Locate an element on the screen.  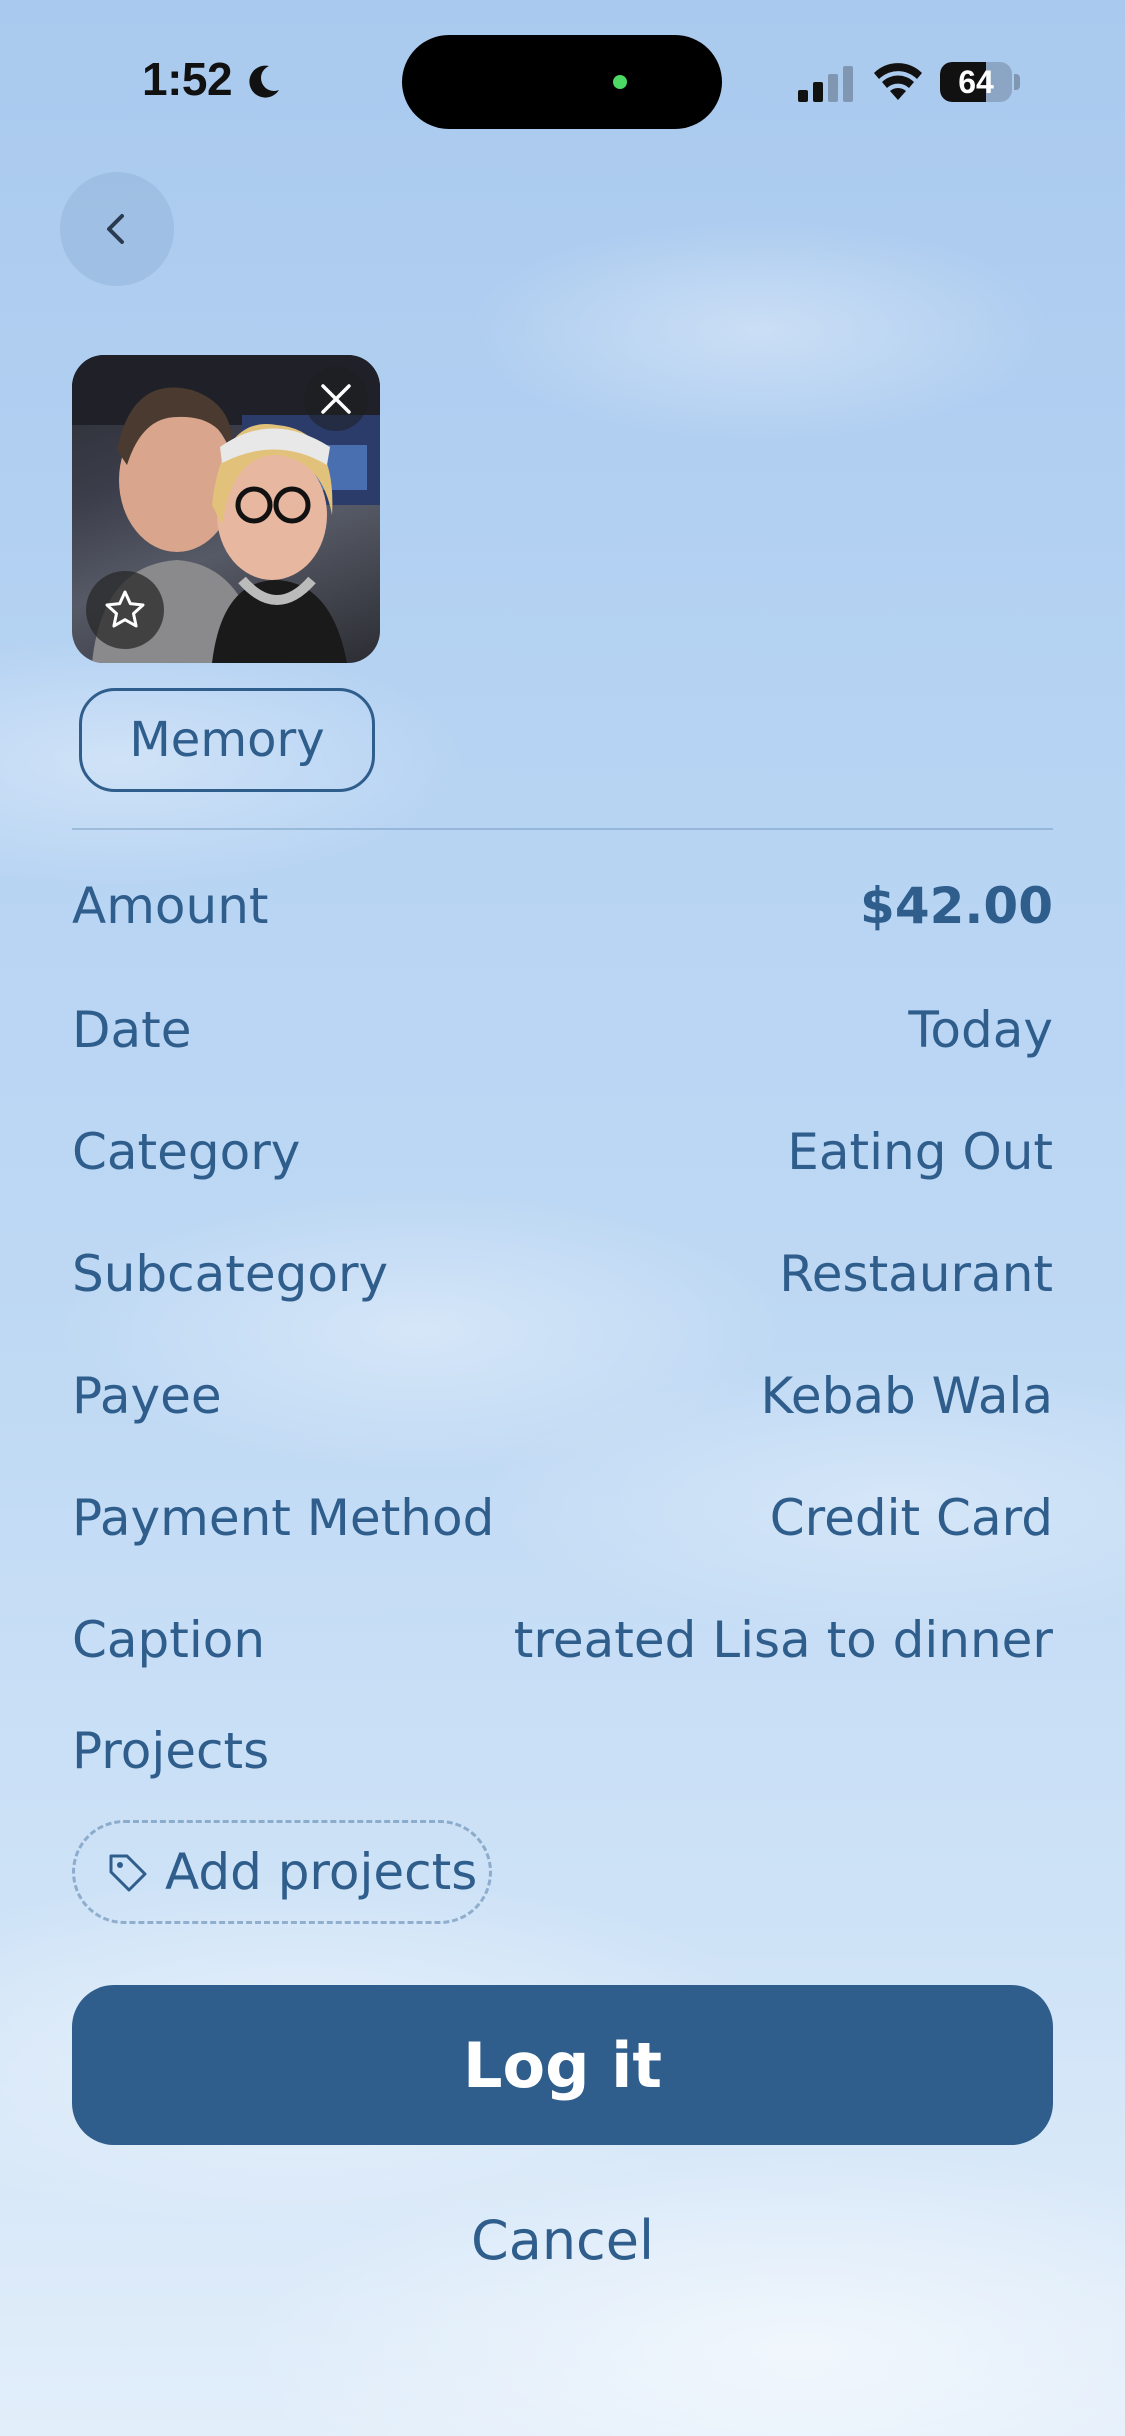
back-button is located at coordinates (117, 229).